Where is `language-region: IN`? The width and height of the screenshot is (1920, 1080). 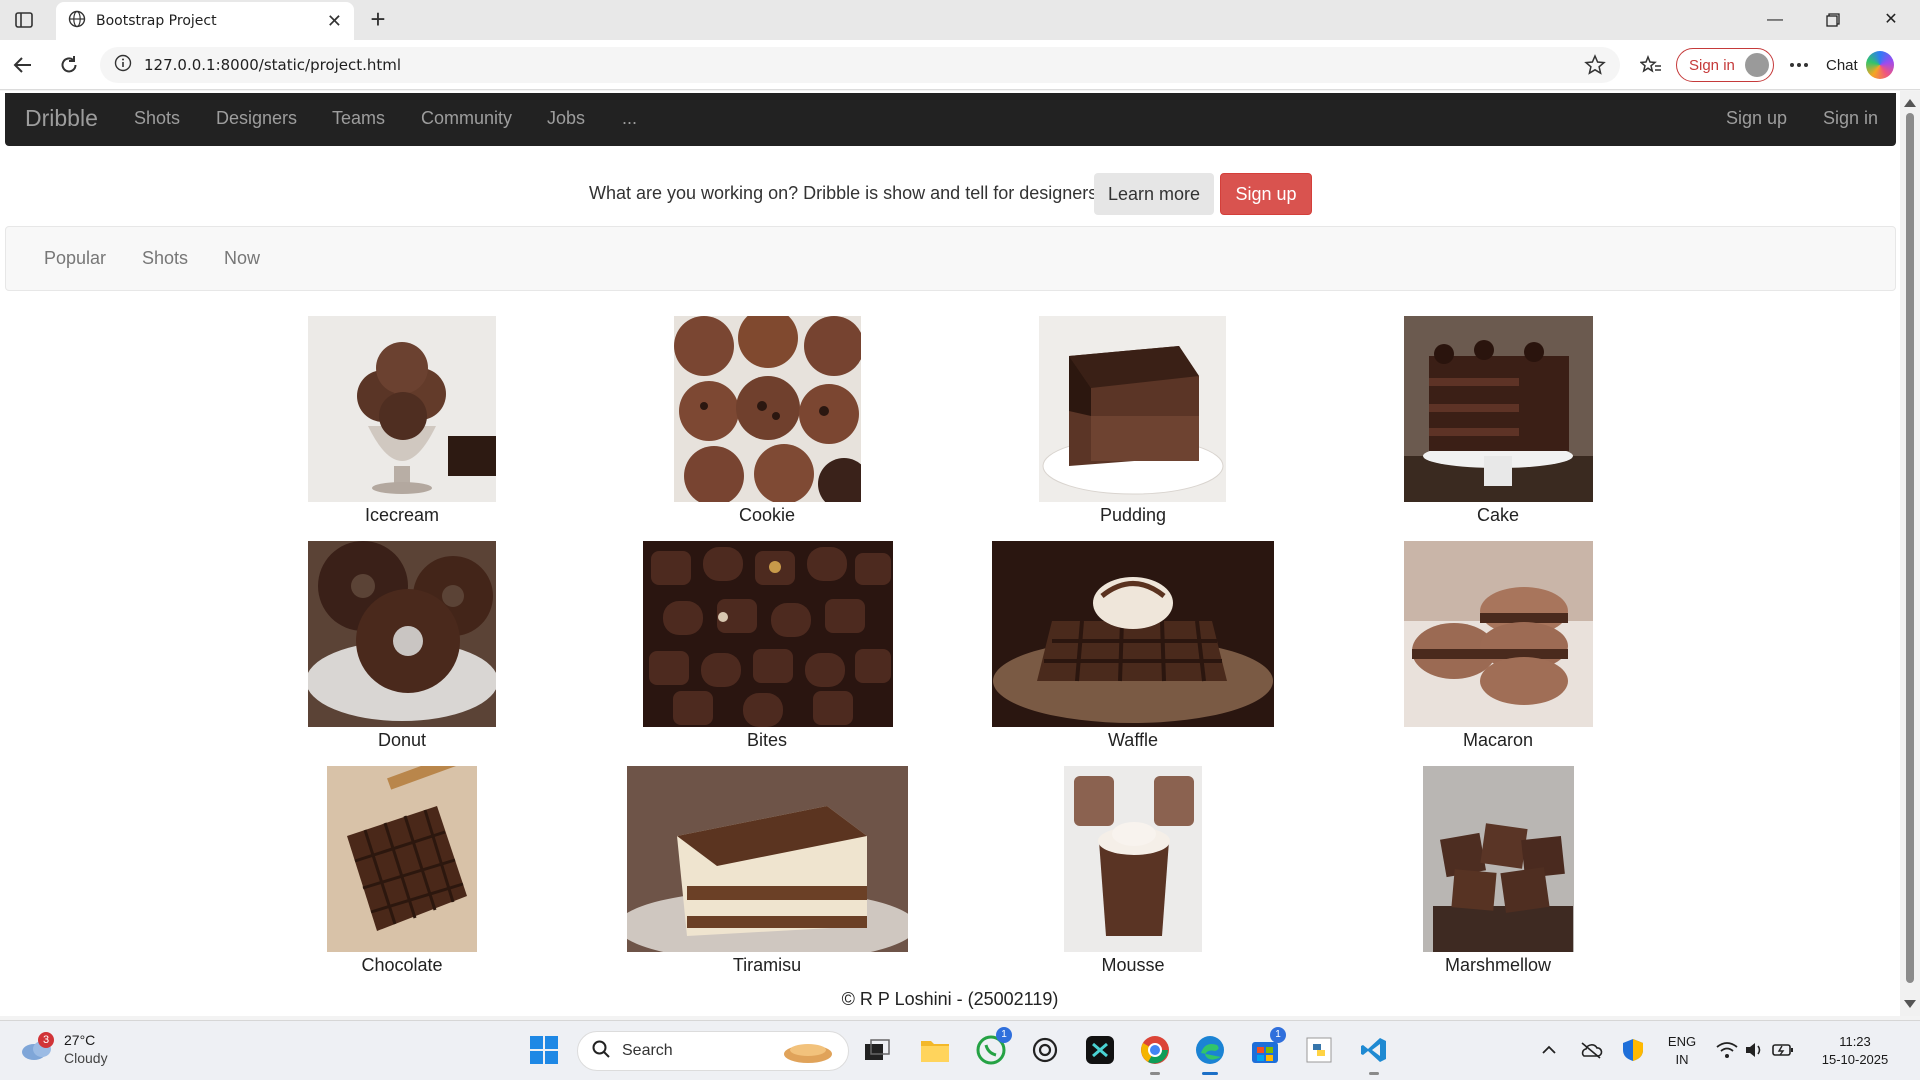
language-region: IN is located at coordinates (1682, 1059).